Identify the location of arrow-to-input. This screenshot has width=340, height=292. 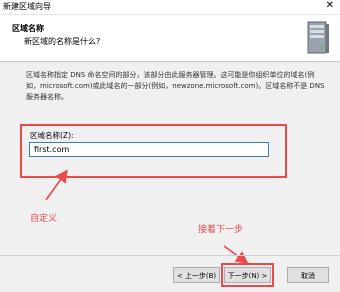
(56, 185).